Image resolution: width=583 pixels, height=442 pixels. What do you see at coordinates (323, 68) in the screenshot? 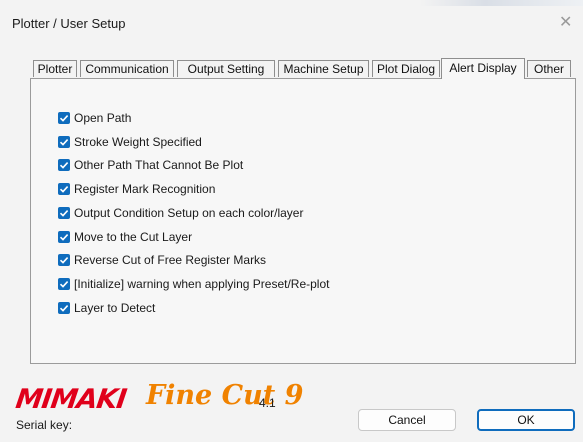
I see `tab-machine-setup: Machine Setup` at bounding box center [323, 68].